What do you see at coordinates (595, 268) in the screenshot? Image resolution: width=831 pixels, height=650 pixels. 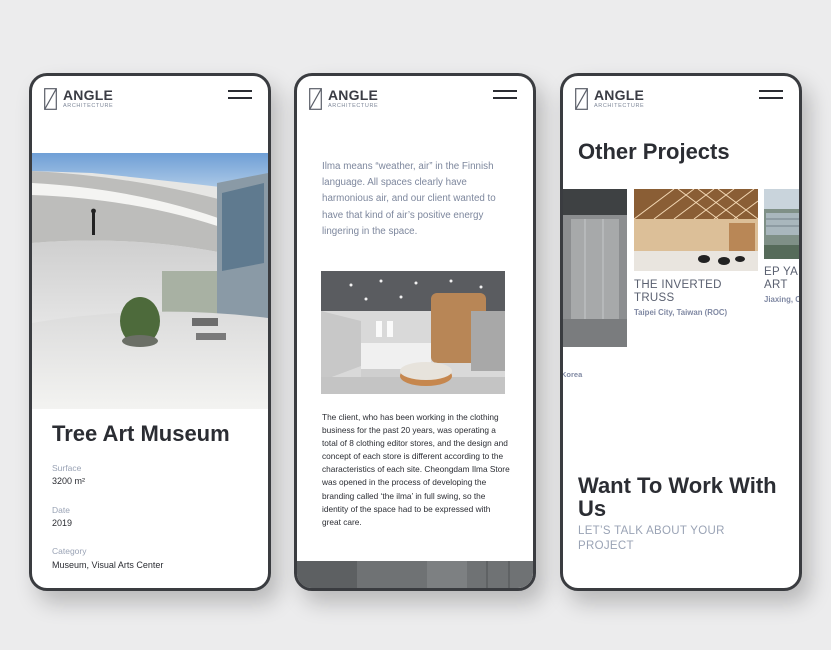 I see `project-card-image-partial` at bounding box center [595, 268].